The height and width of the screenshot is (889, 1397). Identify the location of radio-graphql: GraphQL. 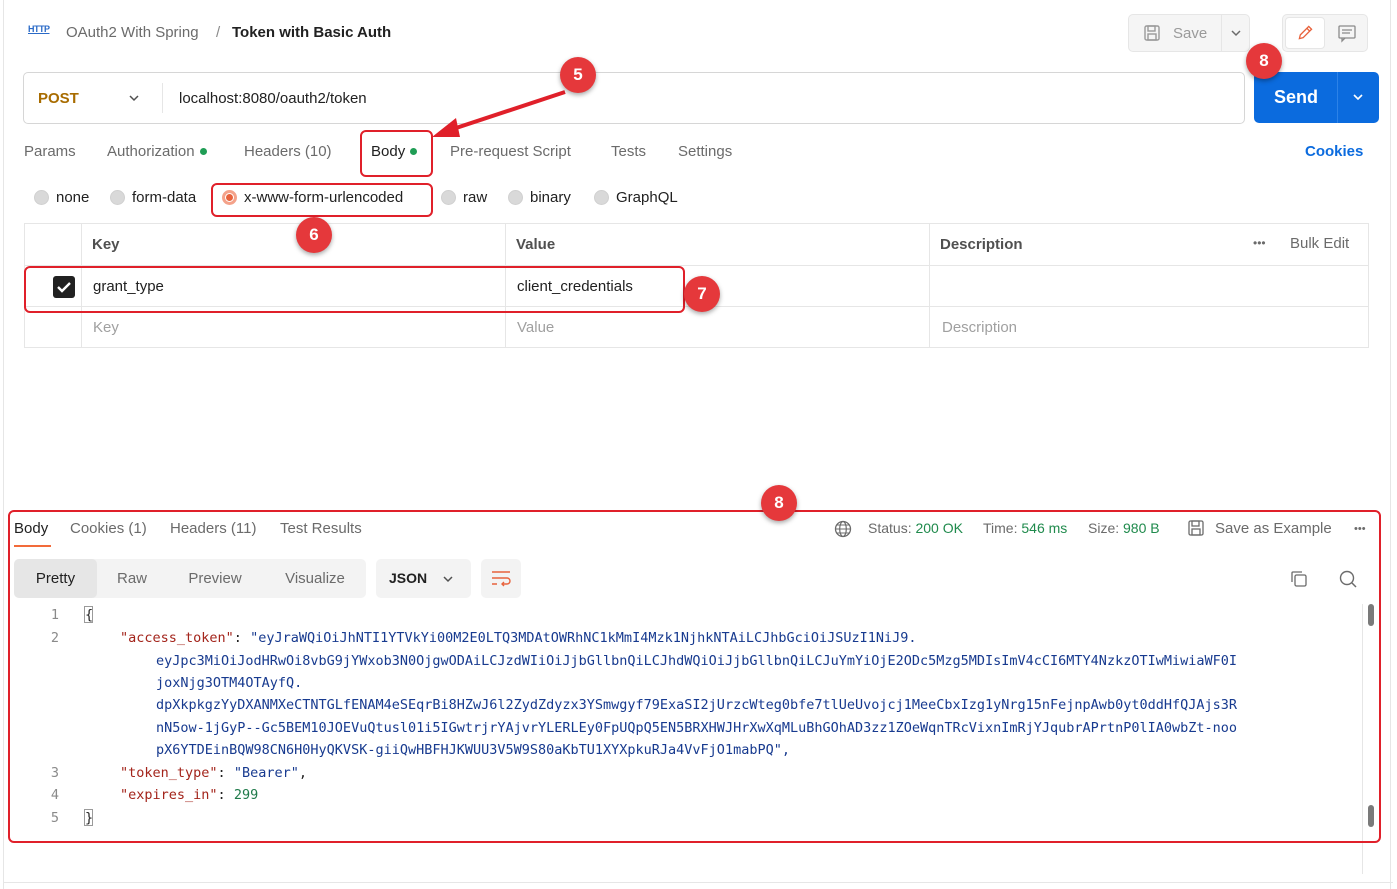
(636, 197).